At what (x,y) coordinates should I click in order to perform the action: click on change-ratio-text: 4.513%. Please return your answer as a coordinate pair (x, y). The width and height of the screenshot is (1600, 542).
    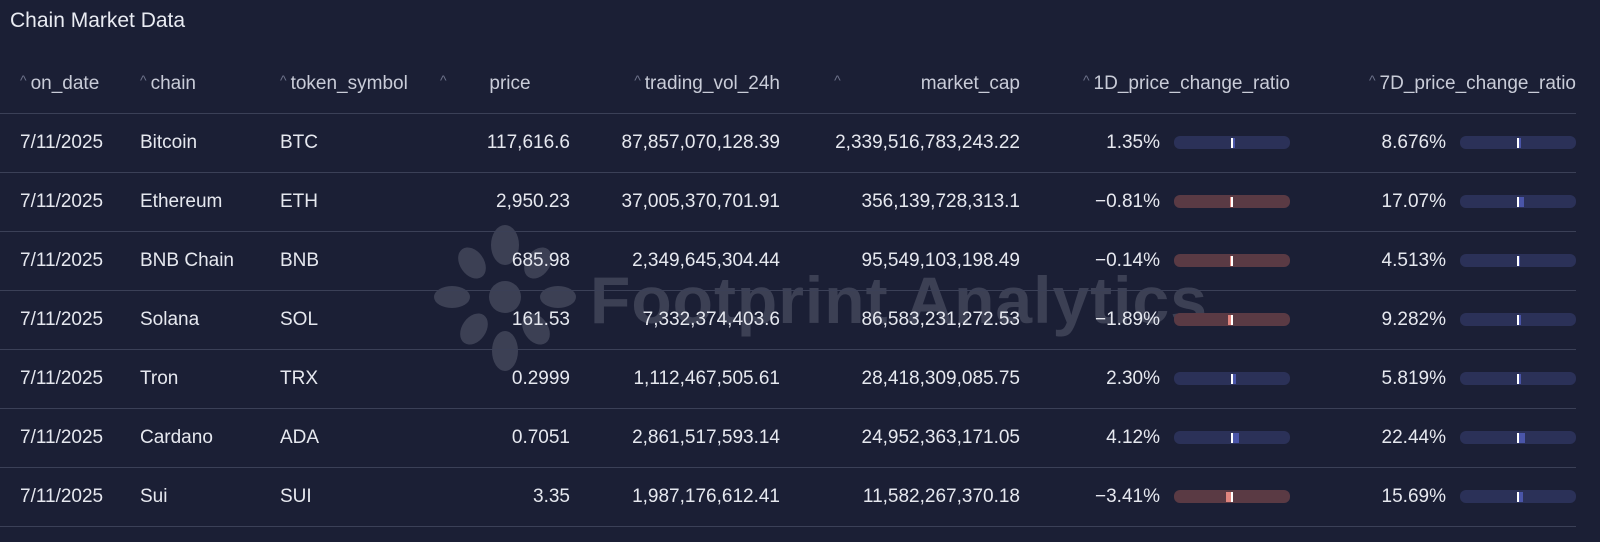
    Looking at the image, I should click on (1413, 260).